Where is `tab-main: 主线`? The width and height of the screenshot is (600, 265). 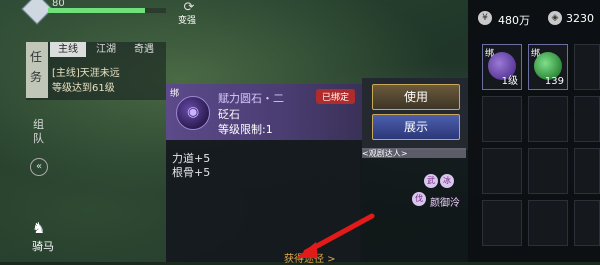 tab-main: 主线 is located at coordinates (68, 49).